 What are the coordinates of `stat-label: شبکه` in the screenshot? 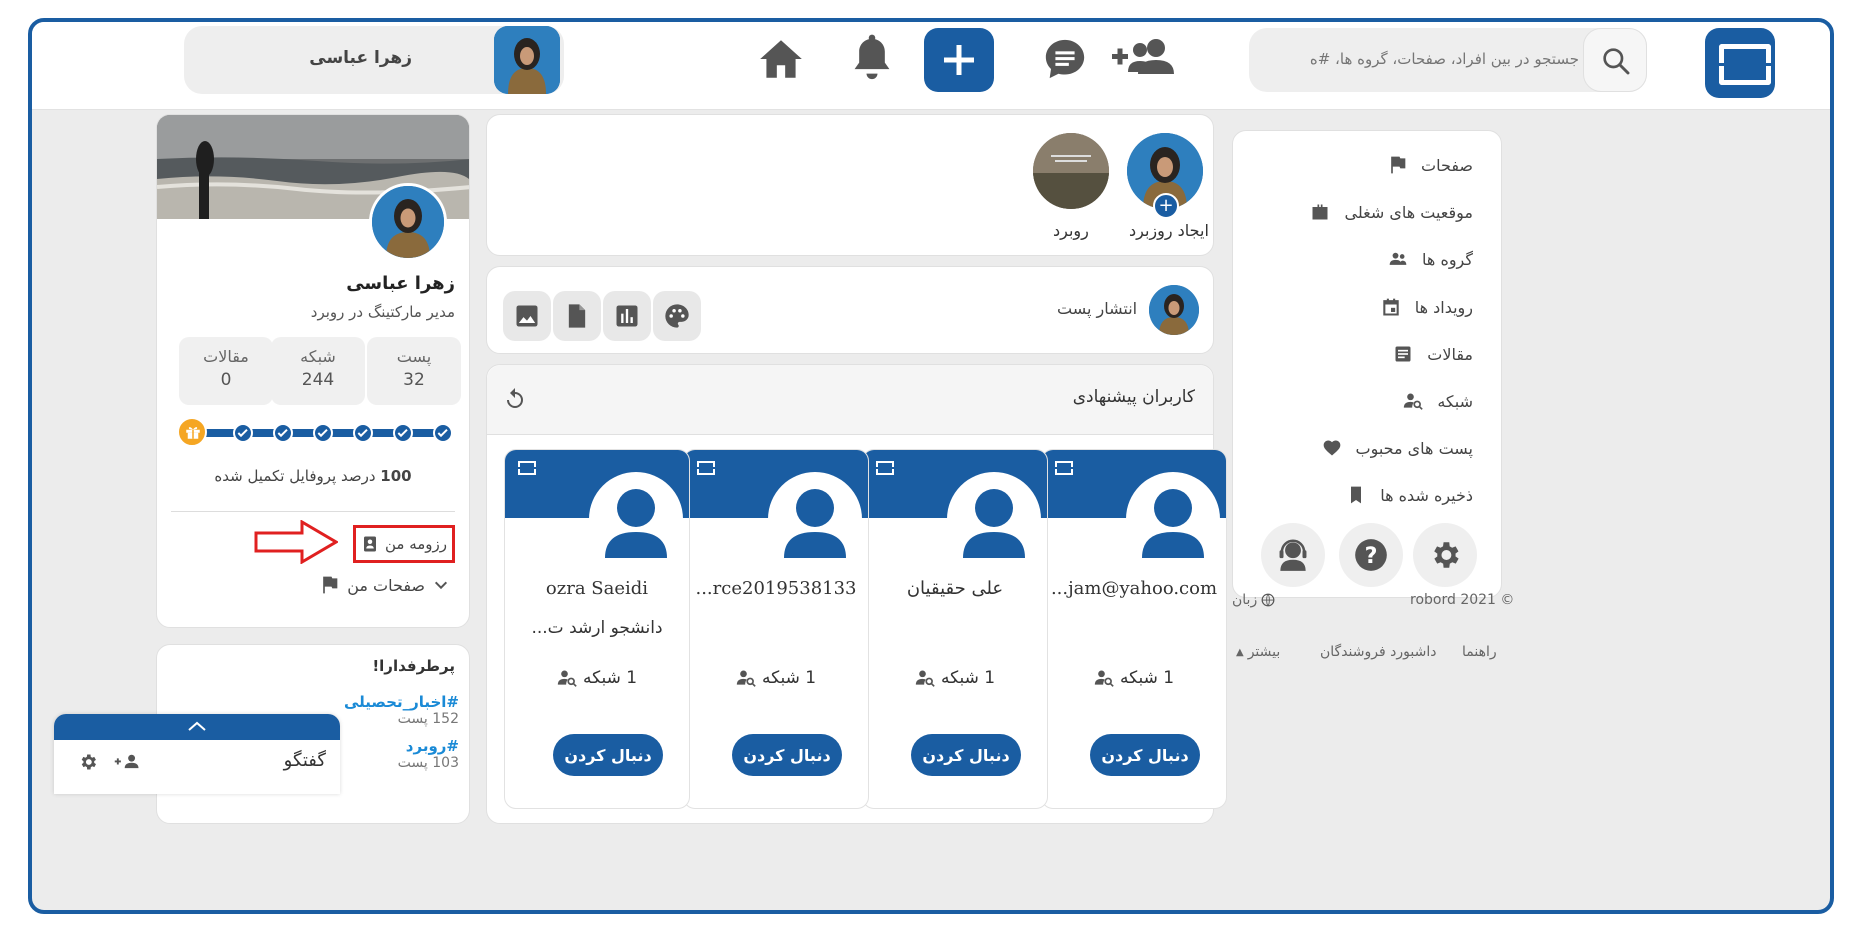 It's located at (318, 356).